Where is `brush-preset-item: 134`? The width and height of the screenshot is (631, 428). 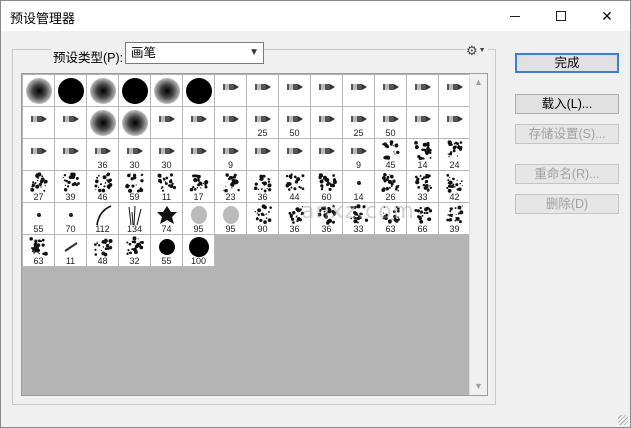 brush-preset-item: 134 is located at coordinates (135, 219).